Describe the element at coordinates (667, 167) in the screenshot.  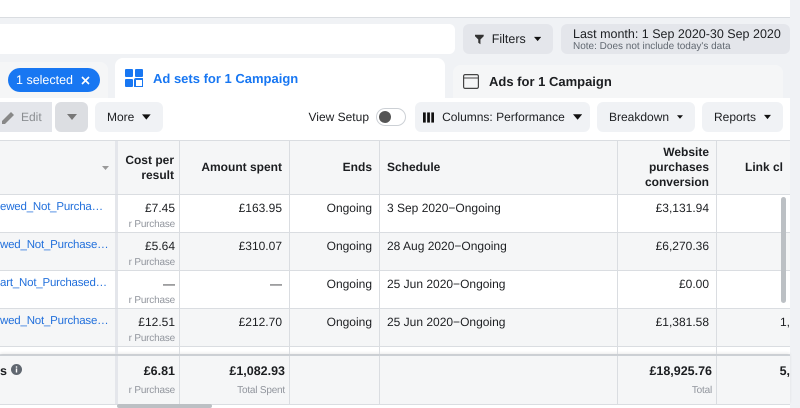
I see `column-header: Website purchases conversion` at that location.